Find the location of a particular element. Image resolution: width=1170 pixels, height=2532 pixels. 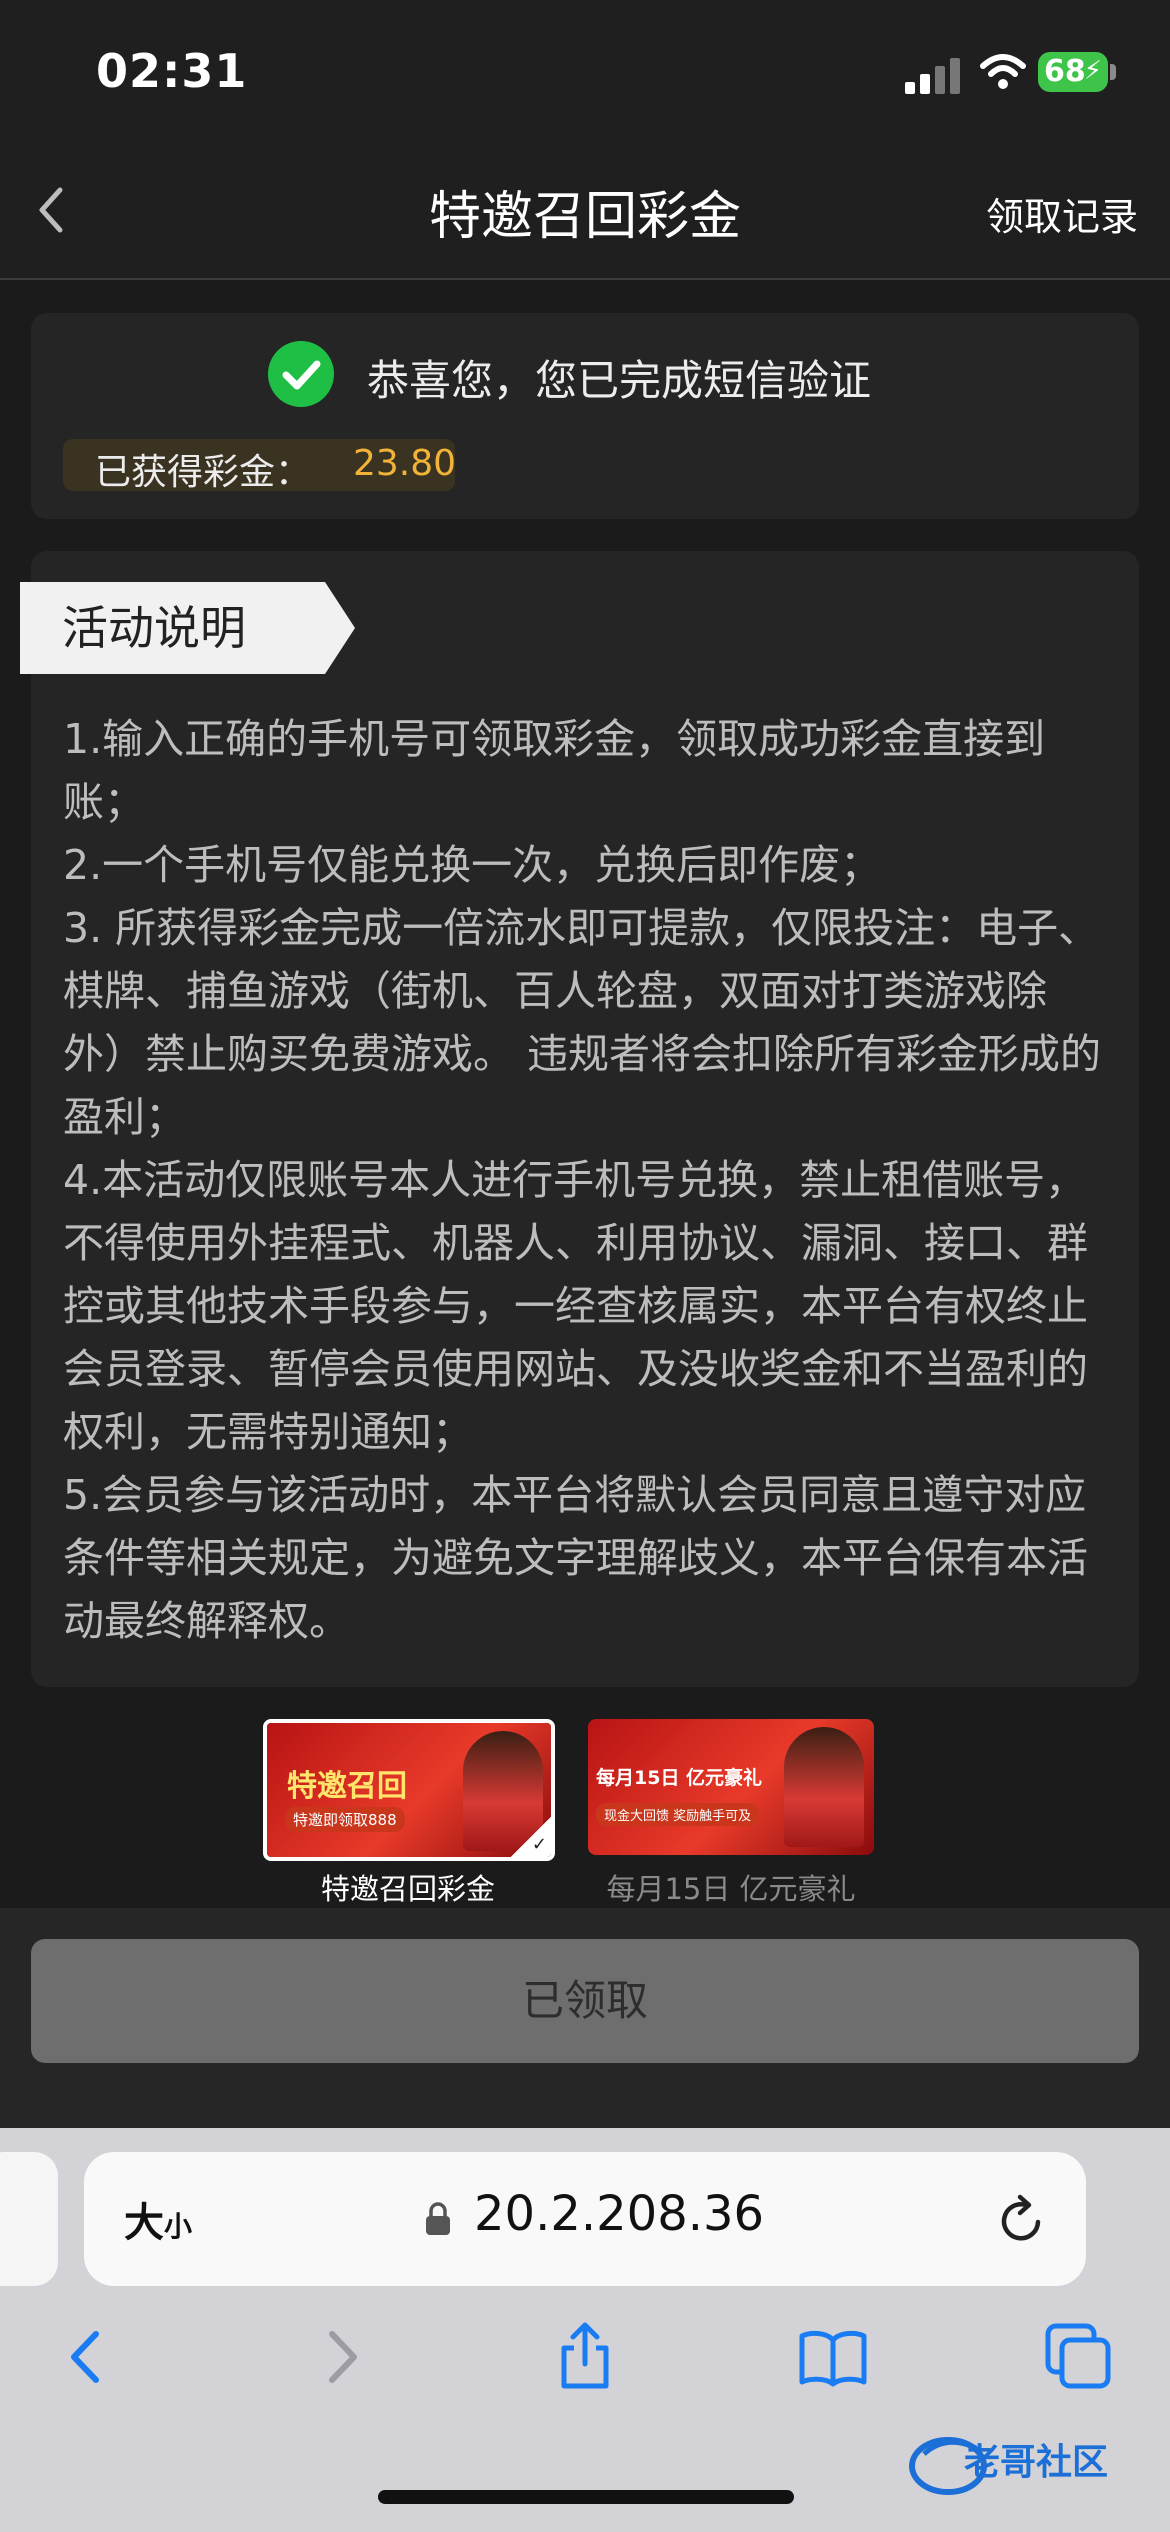

checkmark-icon: ✓ is located at coordinates (539, 1844).